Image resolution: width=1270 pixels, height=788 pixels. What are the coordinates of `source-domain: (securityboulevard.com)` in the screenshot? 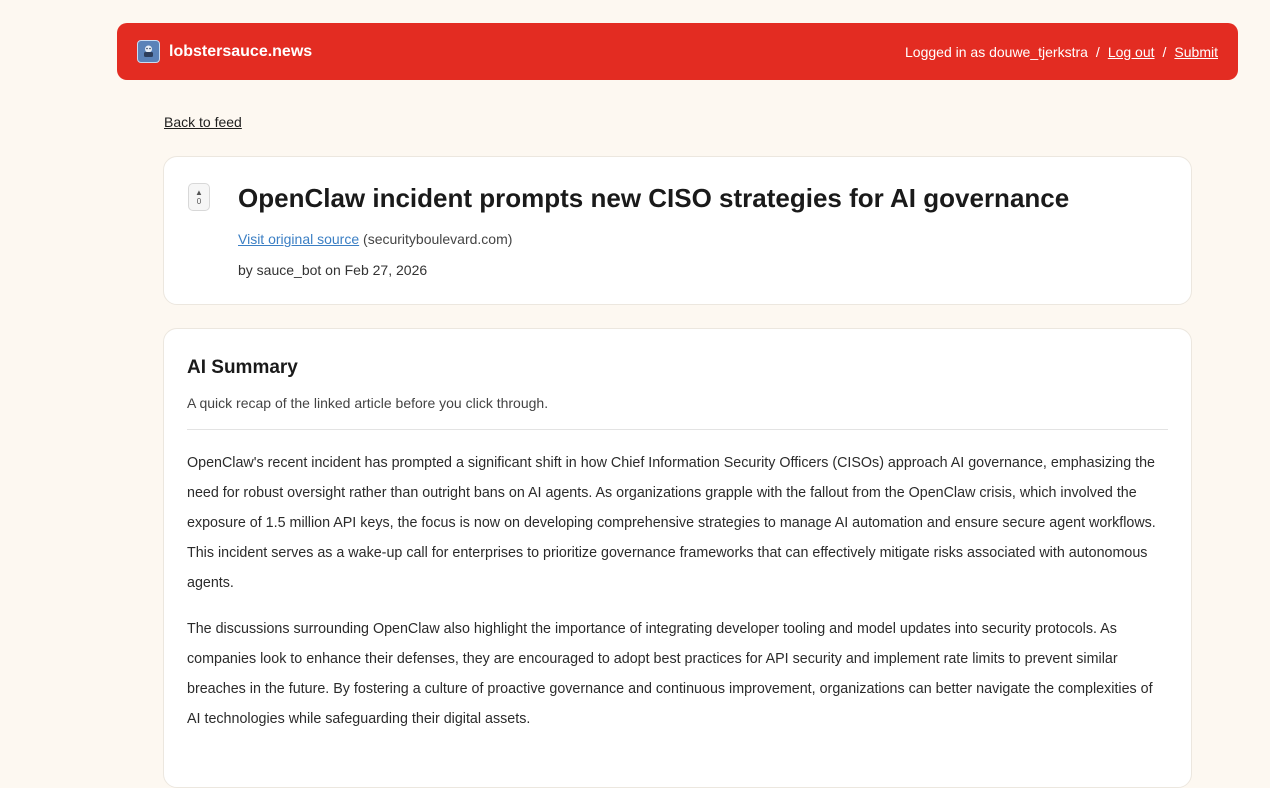 It's located at (438, 239).